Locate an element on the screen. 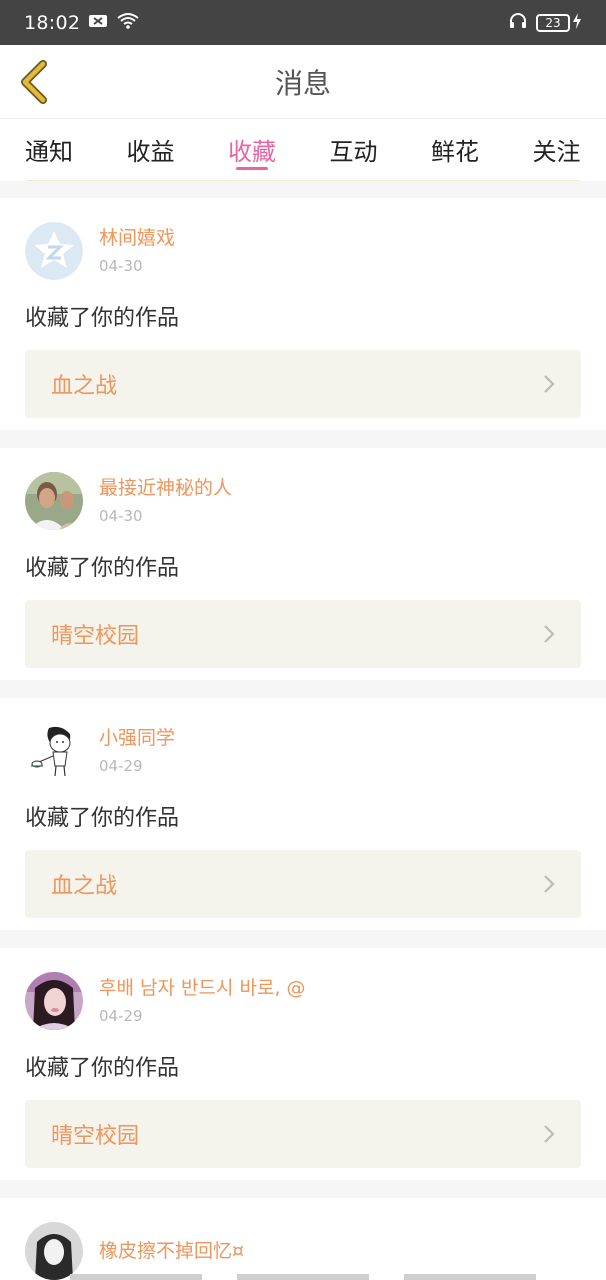 Image resolution: width=606 pixels, height=1280 pixels. tab-notifications: 通知 is located at coordinates (76, 150).